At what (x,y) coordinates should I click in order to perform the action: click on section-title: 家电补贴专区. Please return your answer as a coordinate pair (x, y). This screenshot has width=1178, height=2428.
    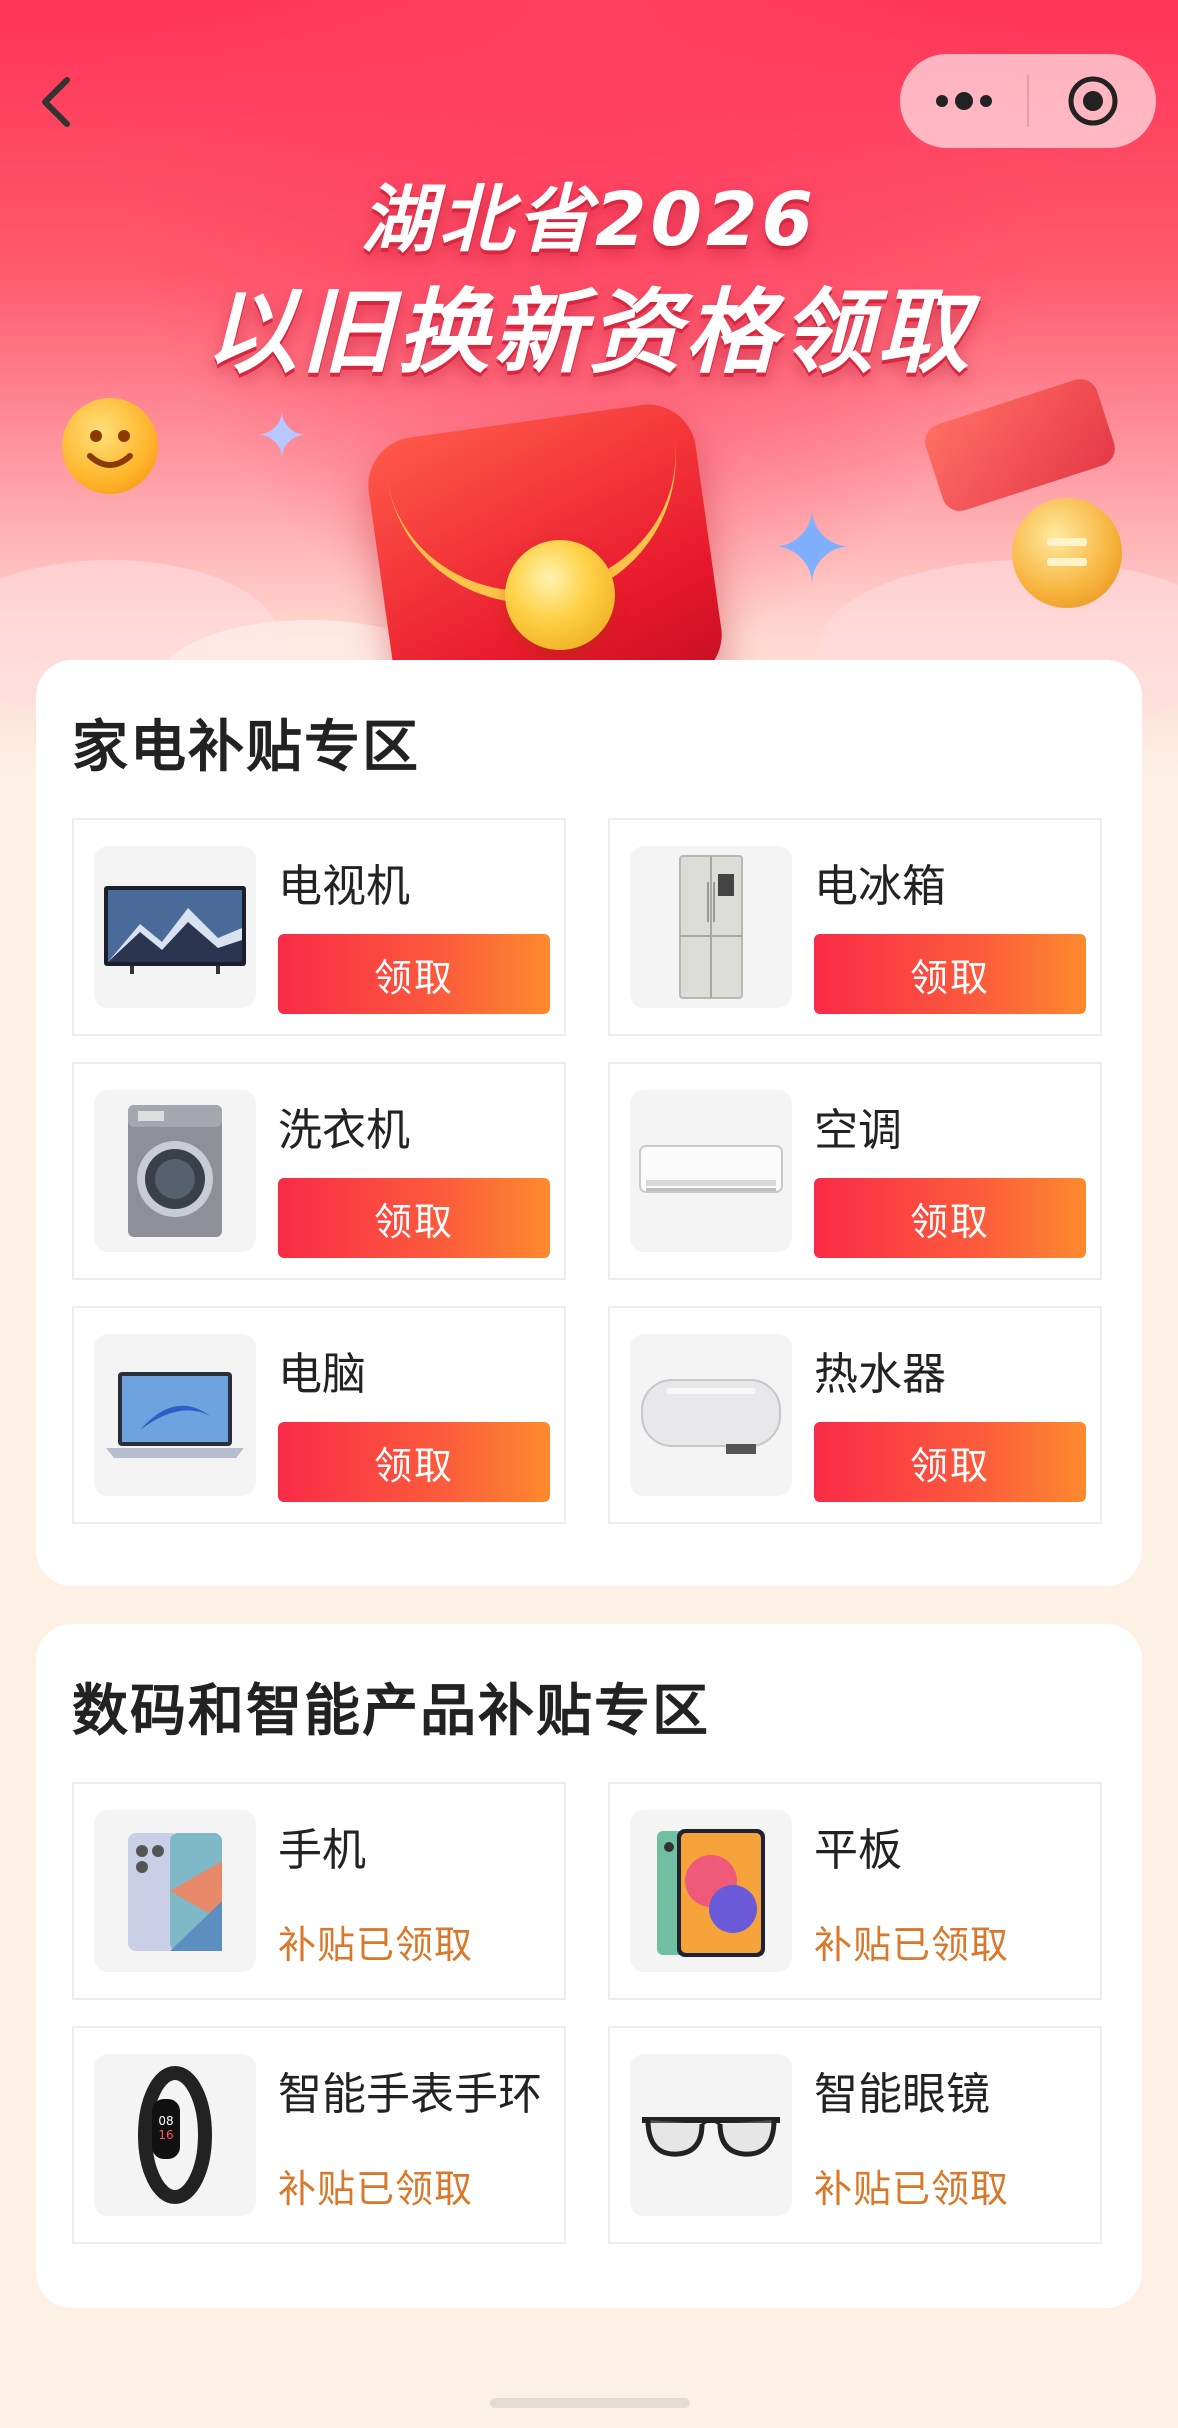
    Looking at the image, I should click on (246, 747).